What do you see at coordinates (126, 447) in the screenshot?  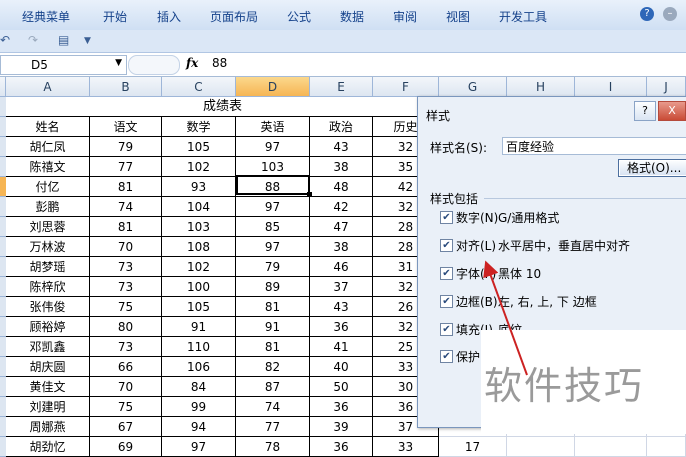 I see `table-cell: 69` at bounding box center [126, 447].